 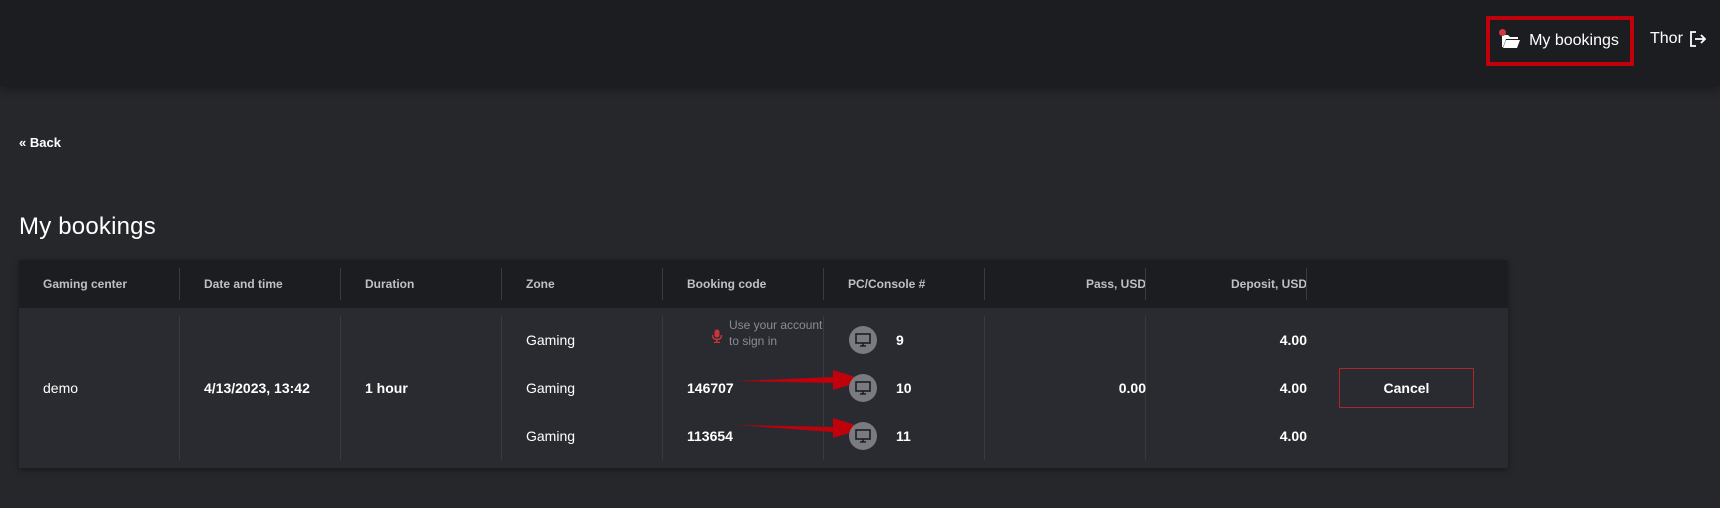 I want to click on my-bookings-nav-button: My bookings, so click(x=1560, y=41).